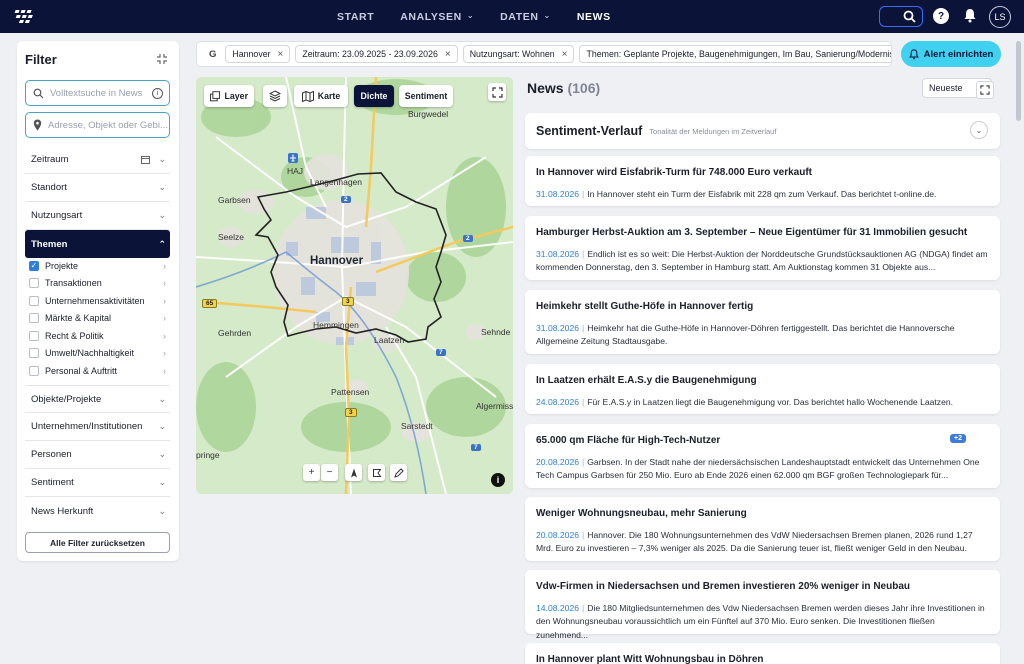 The width and height of the screenshot is (1024, 664). I want to click on create-alert-button: Alert einrichten, so click(951, 54).